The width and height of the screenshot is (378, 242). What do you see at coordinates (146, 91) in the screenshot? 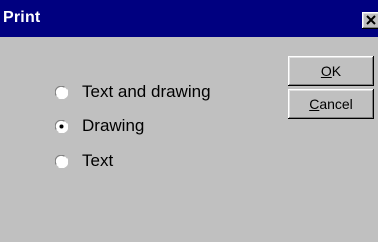
I see `option-label: Text and drawing` at bounding box center [146, 91].